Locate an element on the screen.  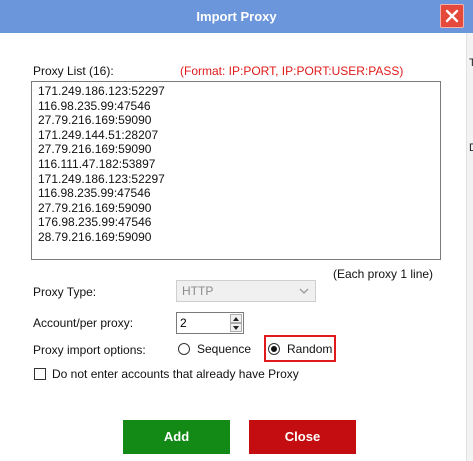
account-per-proxy-input is located at coordinates (202, 323).